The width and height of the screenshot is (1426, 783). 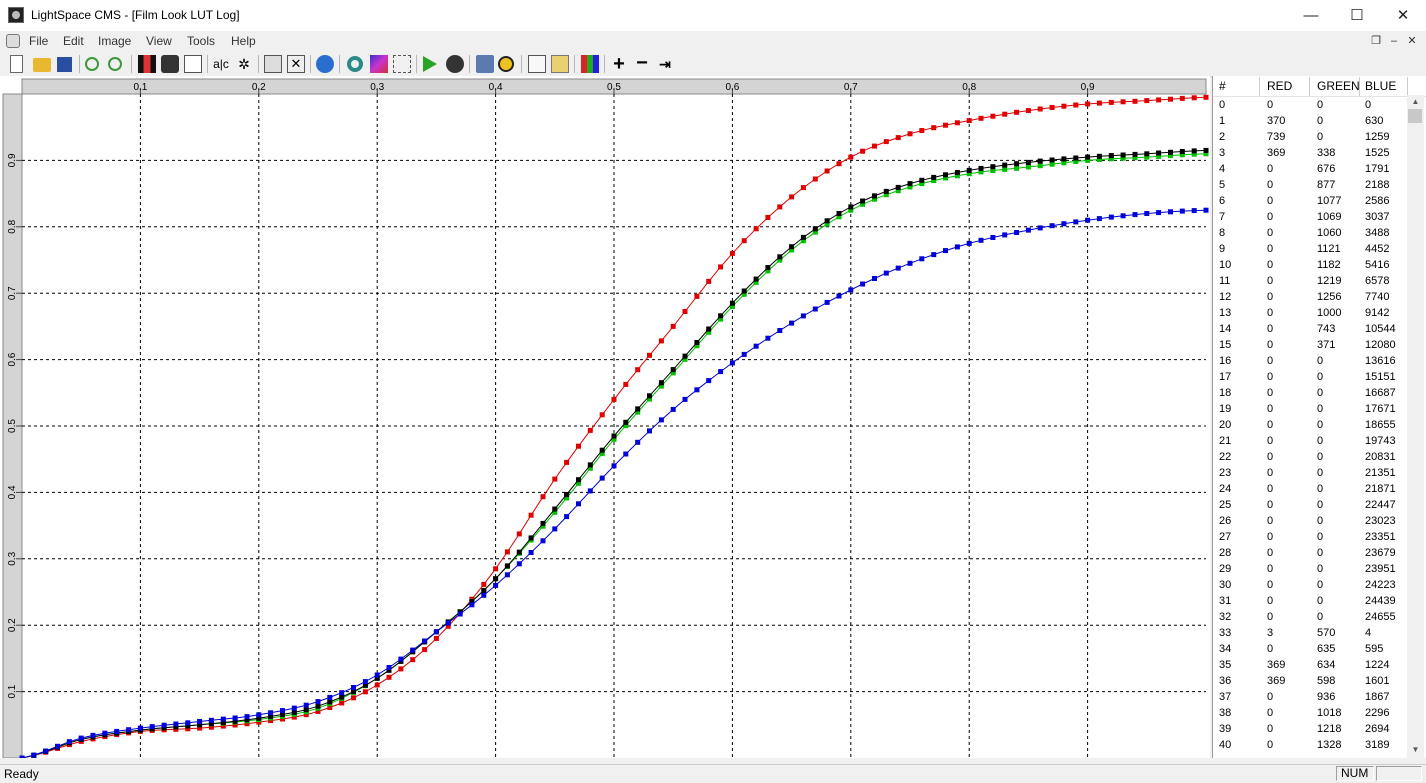 What do you see at coordinates (1310, 586) in the screenshot?
I see `table-row: 30 0 0 24223` at bounding box center [1310, 586].